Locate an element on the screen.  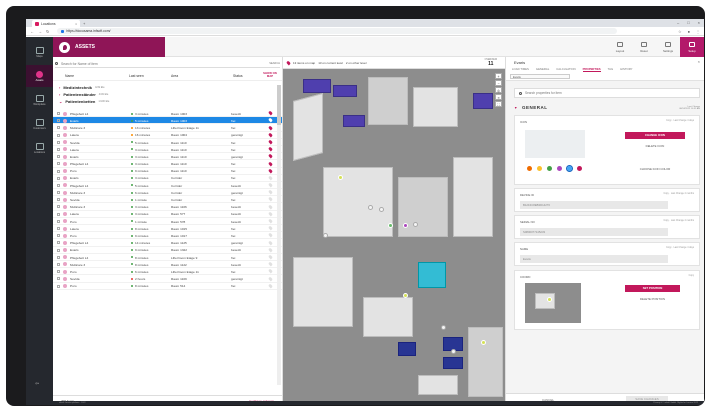
nav-item-maps: Maps is located at coordinates (39, 52).